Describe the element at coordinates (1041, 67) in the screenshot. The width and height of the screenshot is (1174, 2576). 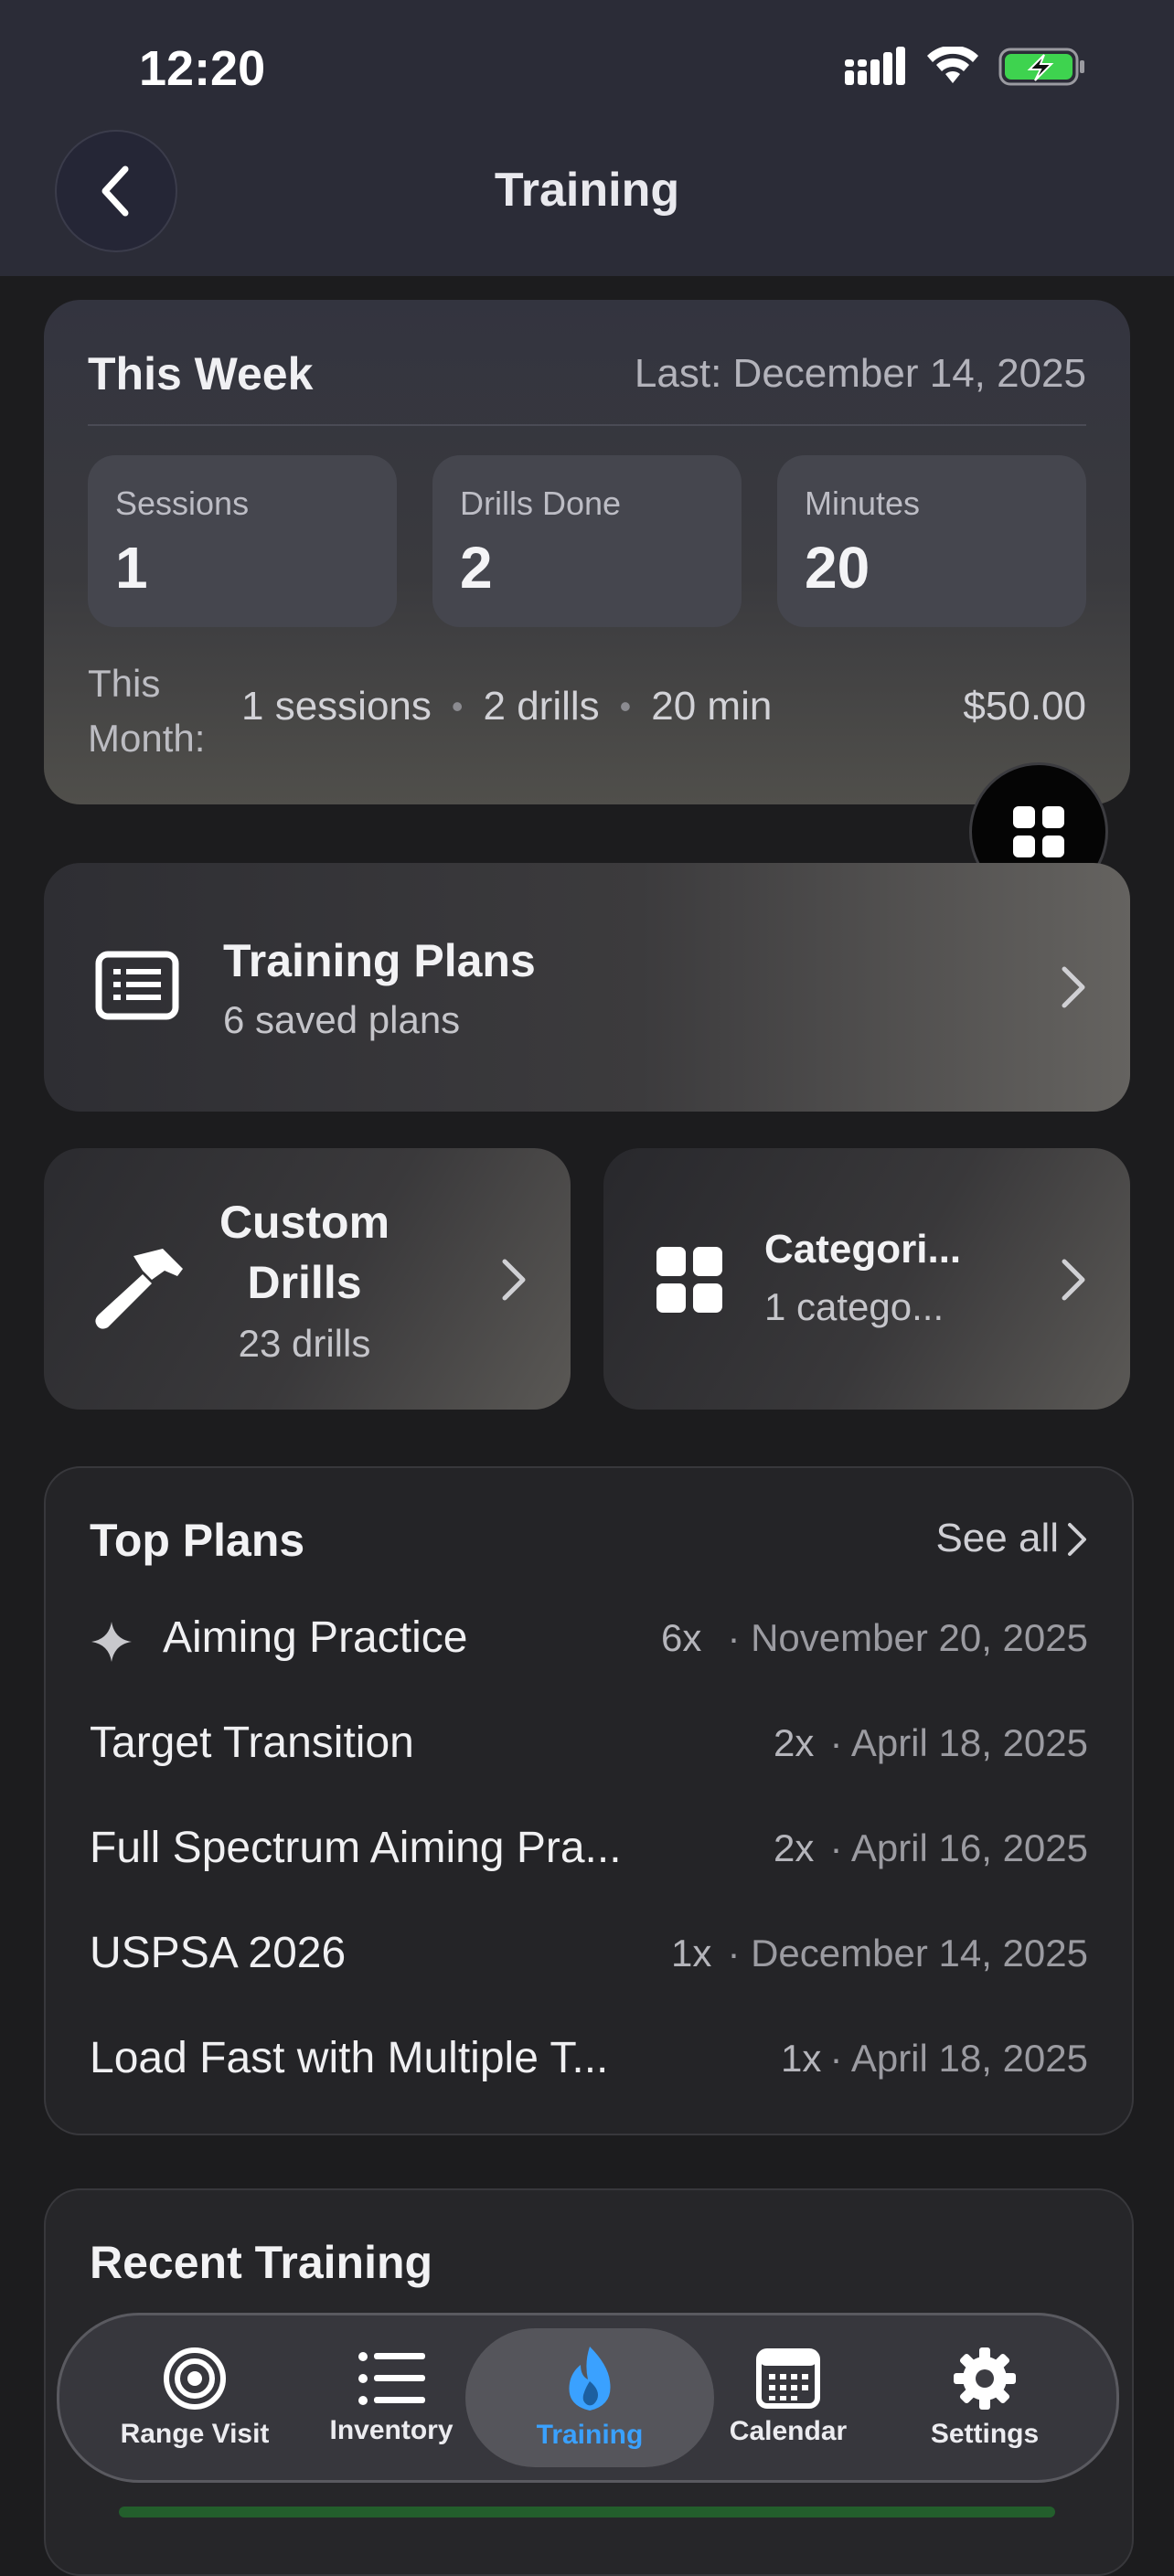
I see `battery-charging-icon` at that location.